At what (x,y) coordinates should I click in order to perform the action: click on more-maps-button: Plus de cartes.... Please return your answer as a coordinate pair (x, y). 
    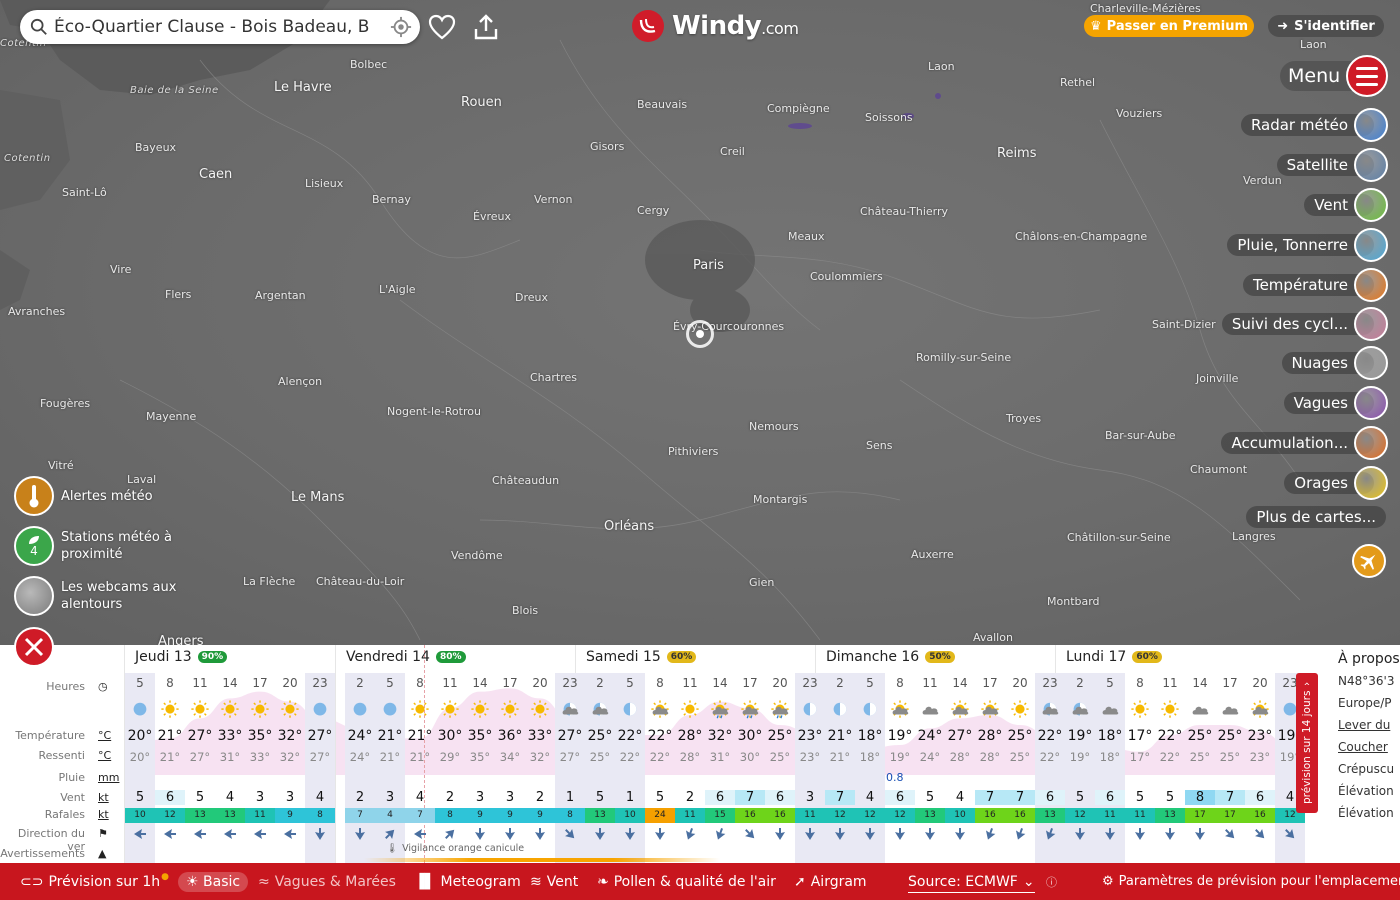
    Looking at the image, I should click on (1316, 517).